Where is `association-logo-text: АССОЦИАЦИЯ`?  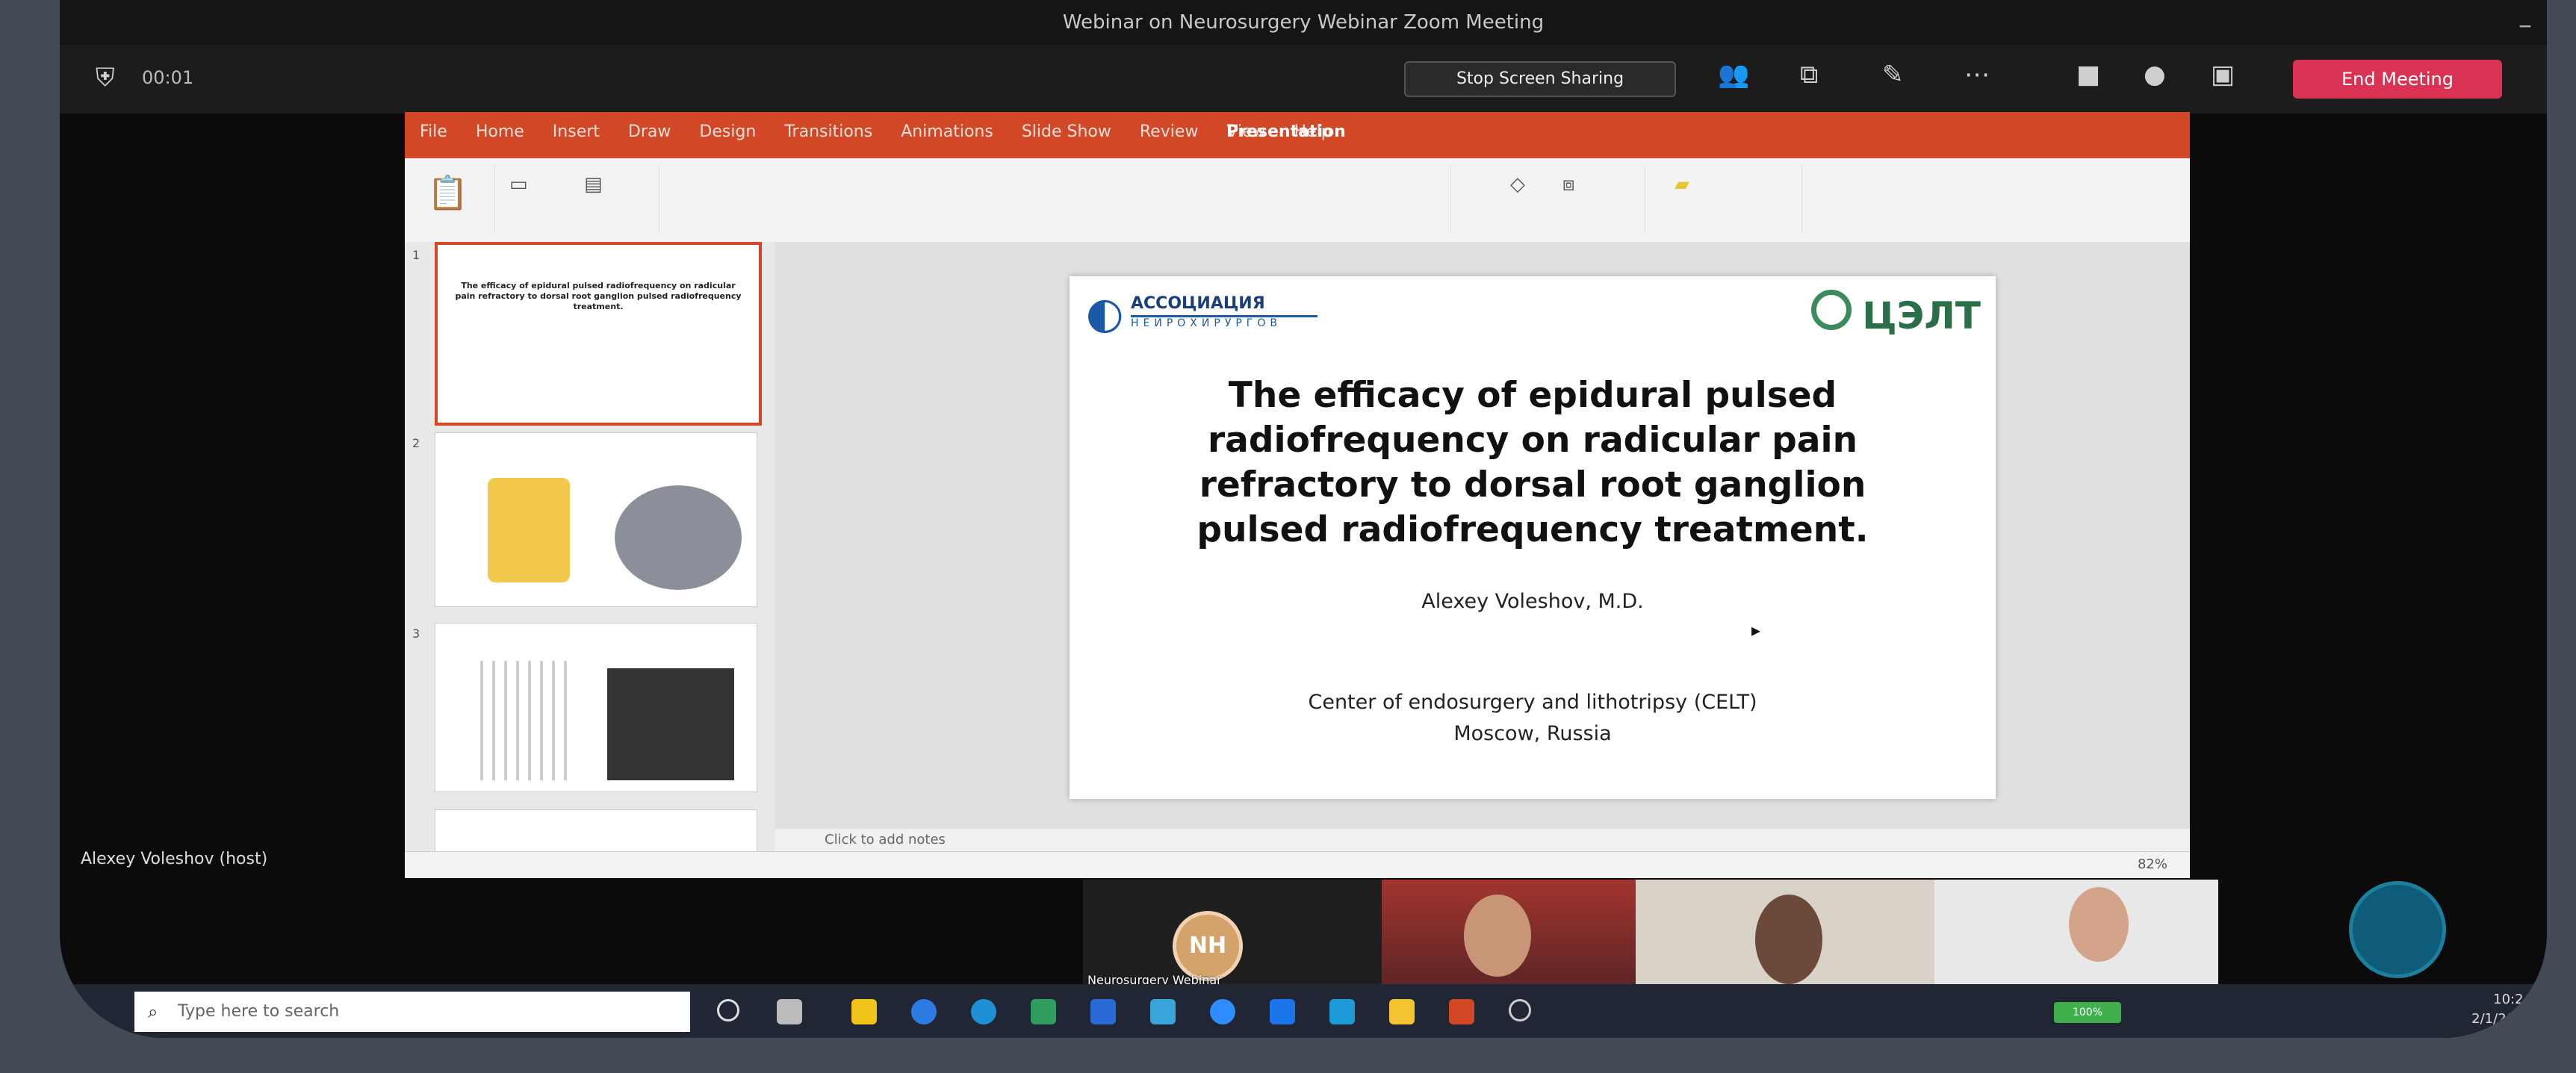 association-logo-text: АССОЦИАЦИЯ is located at coordinates (1198, 303).